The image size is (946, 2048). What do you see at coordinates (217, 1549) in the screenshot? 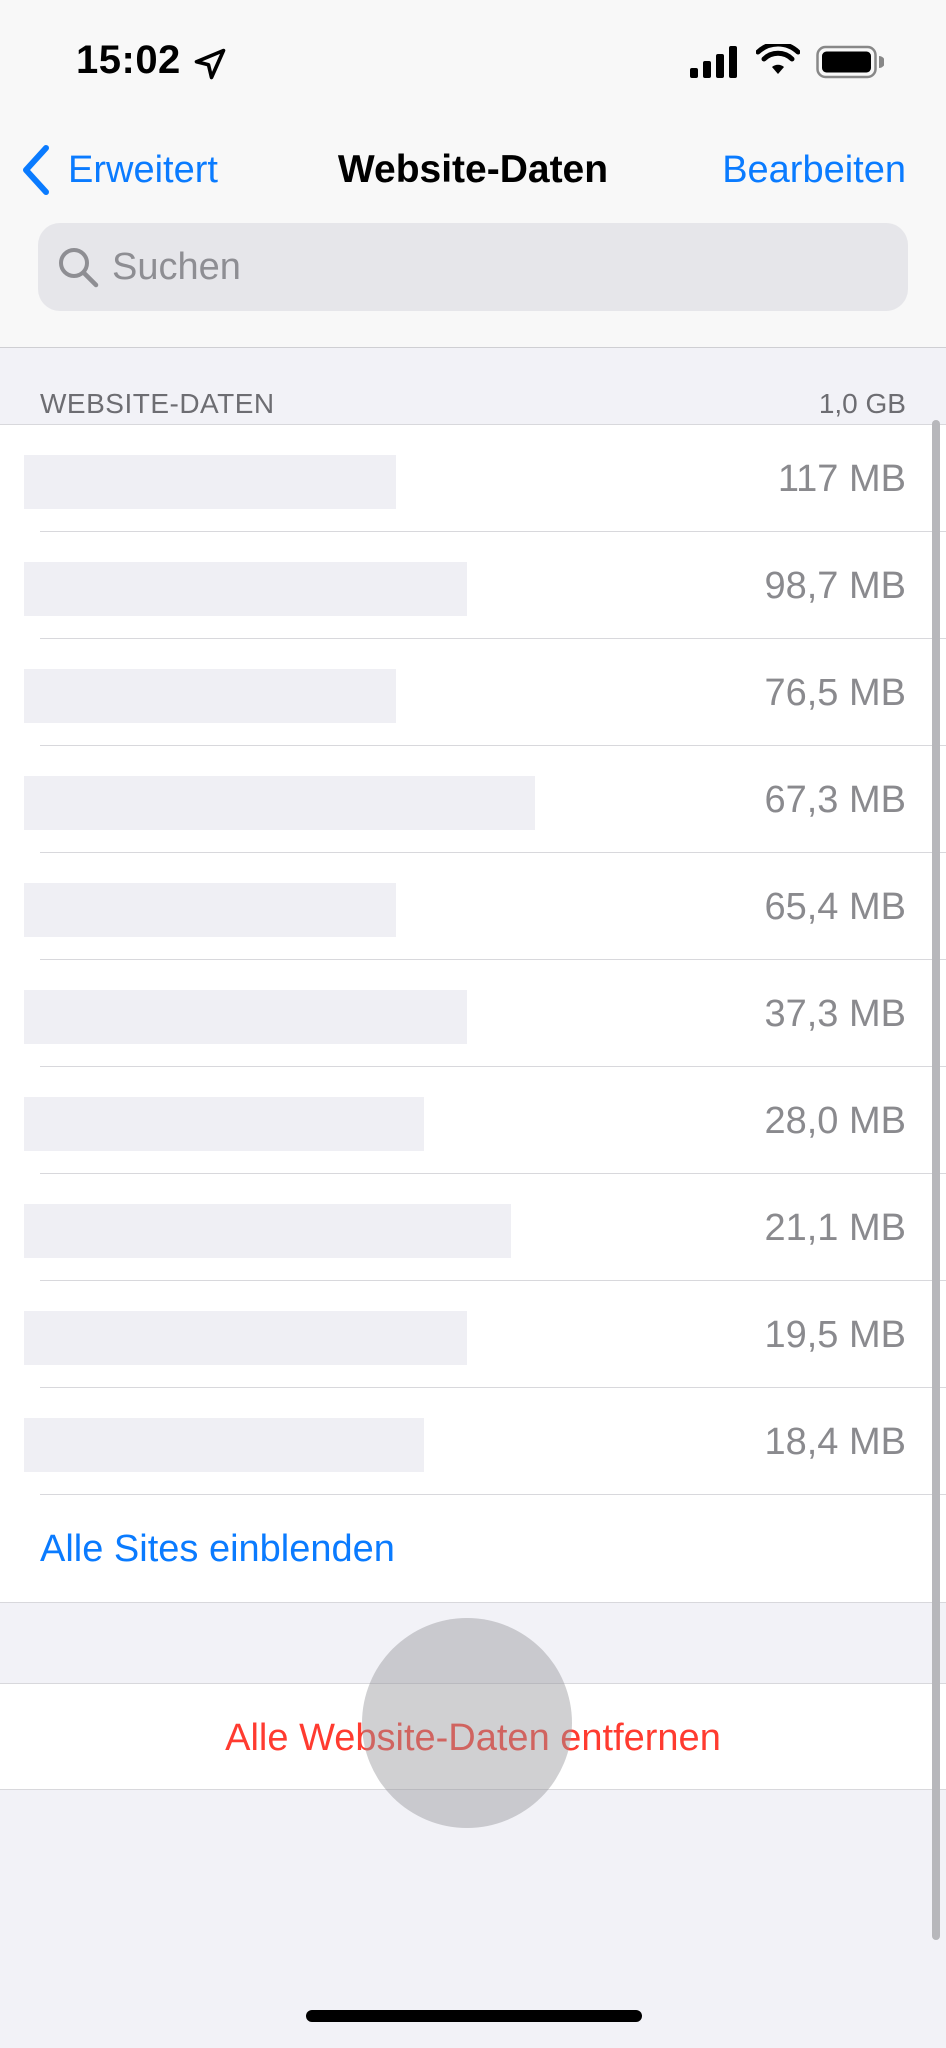
I see `show-all-sites-label: Alle Sites einblenden` at bounding box center [217, 1549].